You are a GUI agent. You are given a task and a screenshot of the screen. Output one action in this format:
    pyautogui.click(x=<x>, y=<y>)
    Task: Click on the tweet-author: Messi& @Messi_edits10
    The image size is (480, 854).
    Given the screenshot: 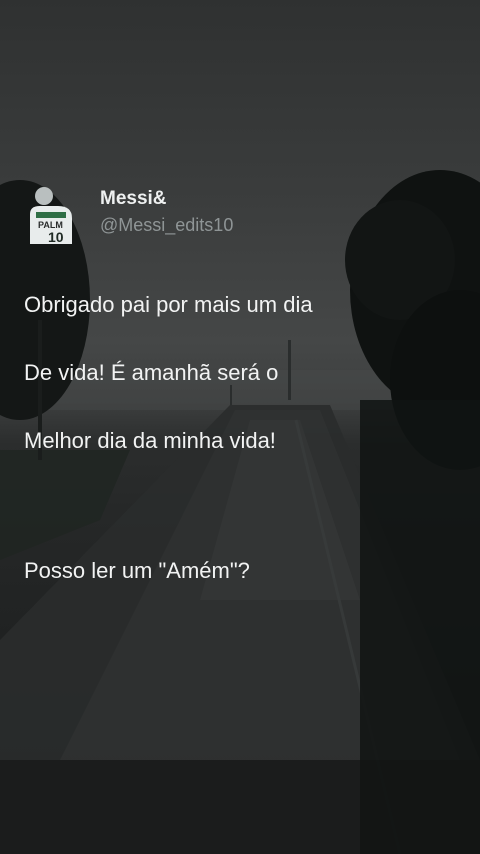 What is the action you would take?
    pyautogui.click(x=166, y=212)
    